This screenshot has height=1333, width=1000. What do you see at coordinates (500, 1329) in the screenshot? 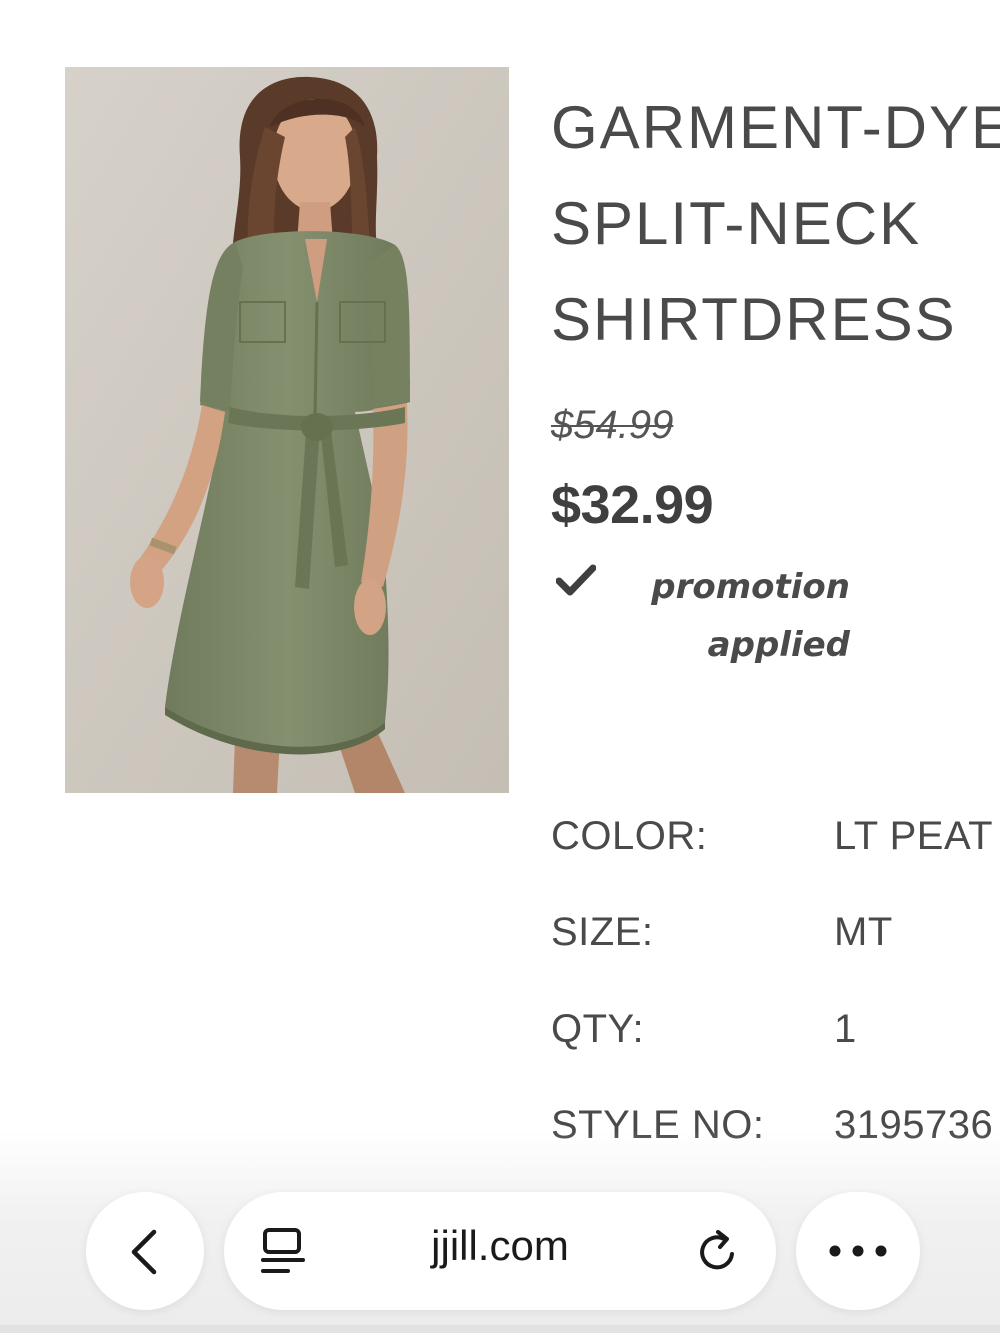
I see `bottom-edge` at bounding box center [500, 1329].